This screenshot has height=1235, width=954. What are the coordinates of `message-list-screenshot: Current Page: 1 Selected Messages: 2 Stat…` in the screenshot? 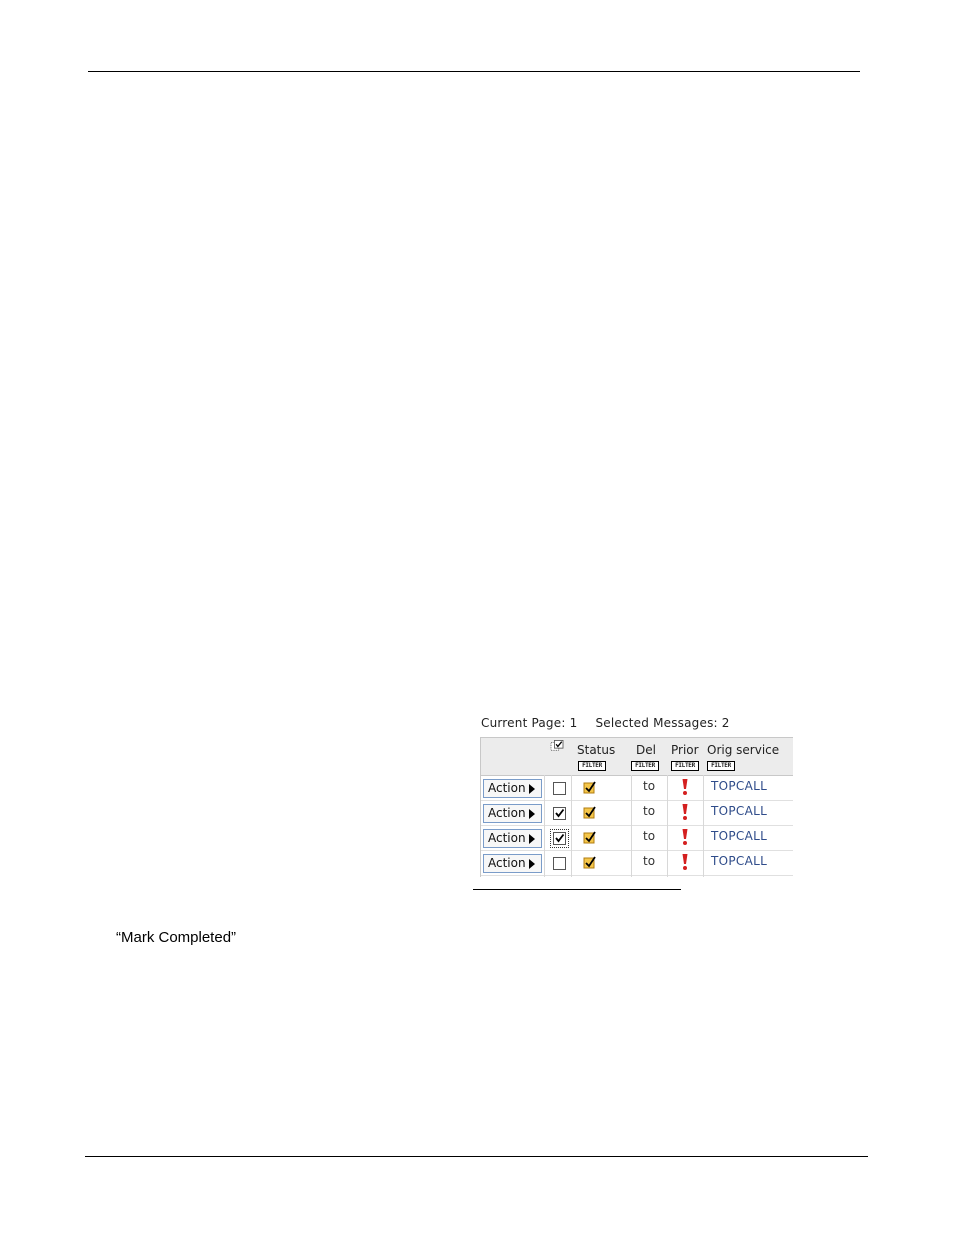 It's located at (637, 797).